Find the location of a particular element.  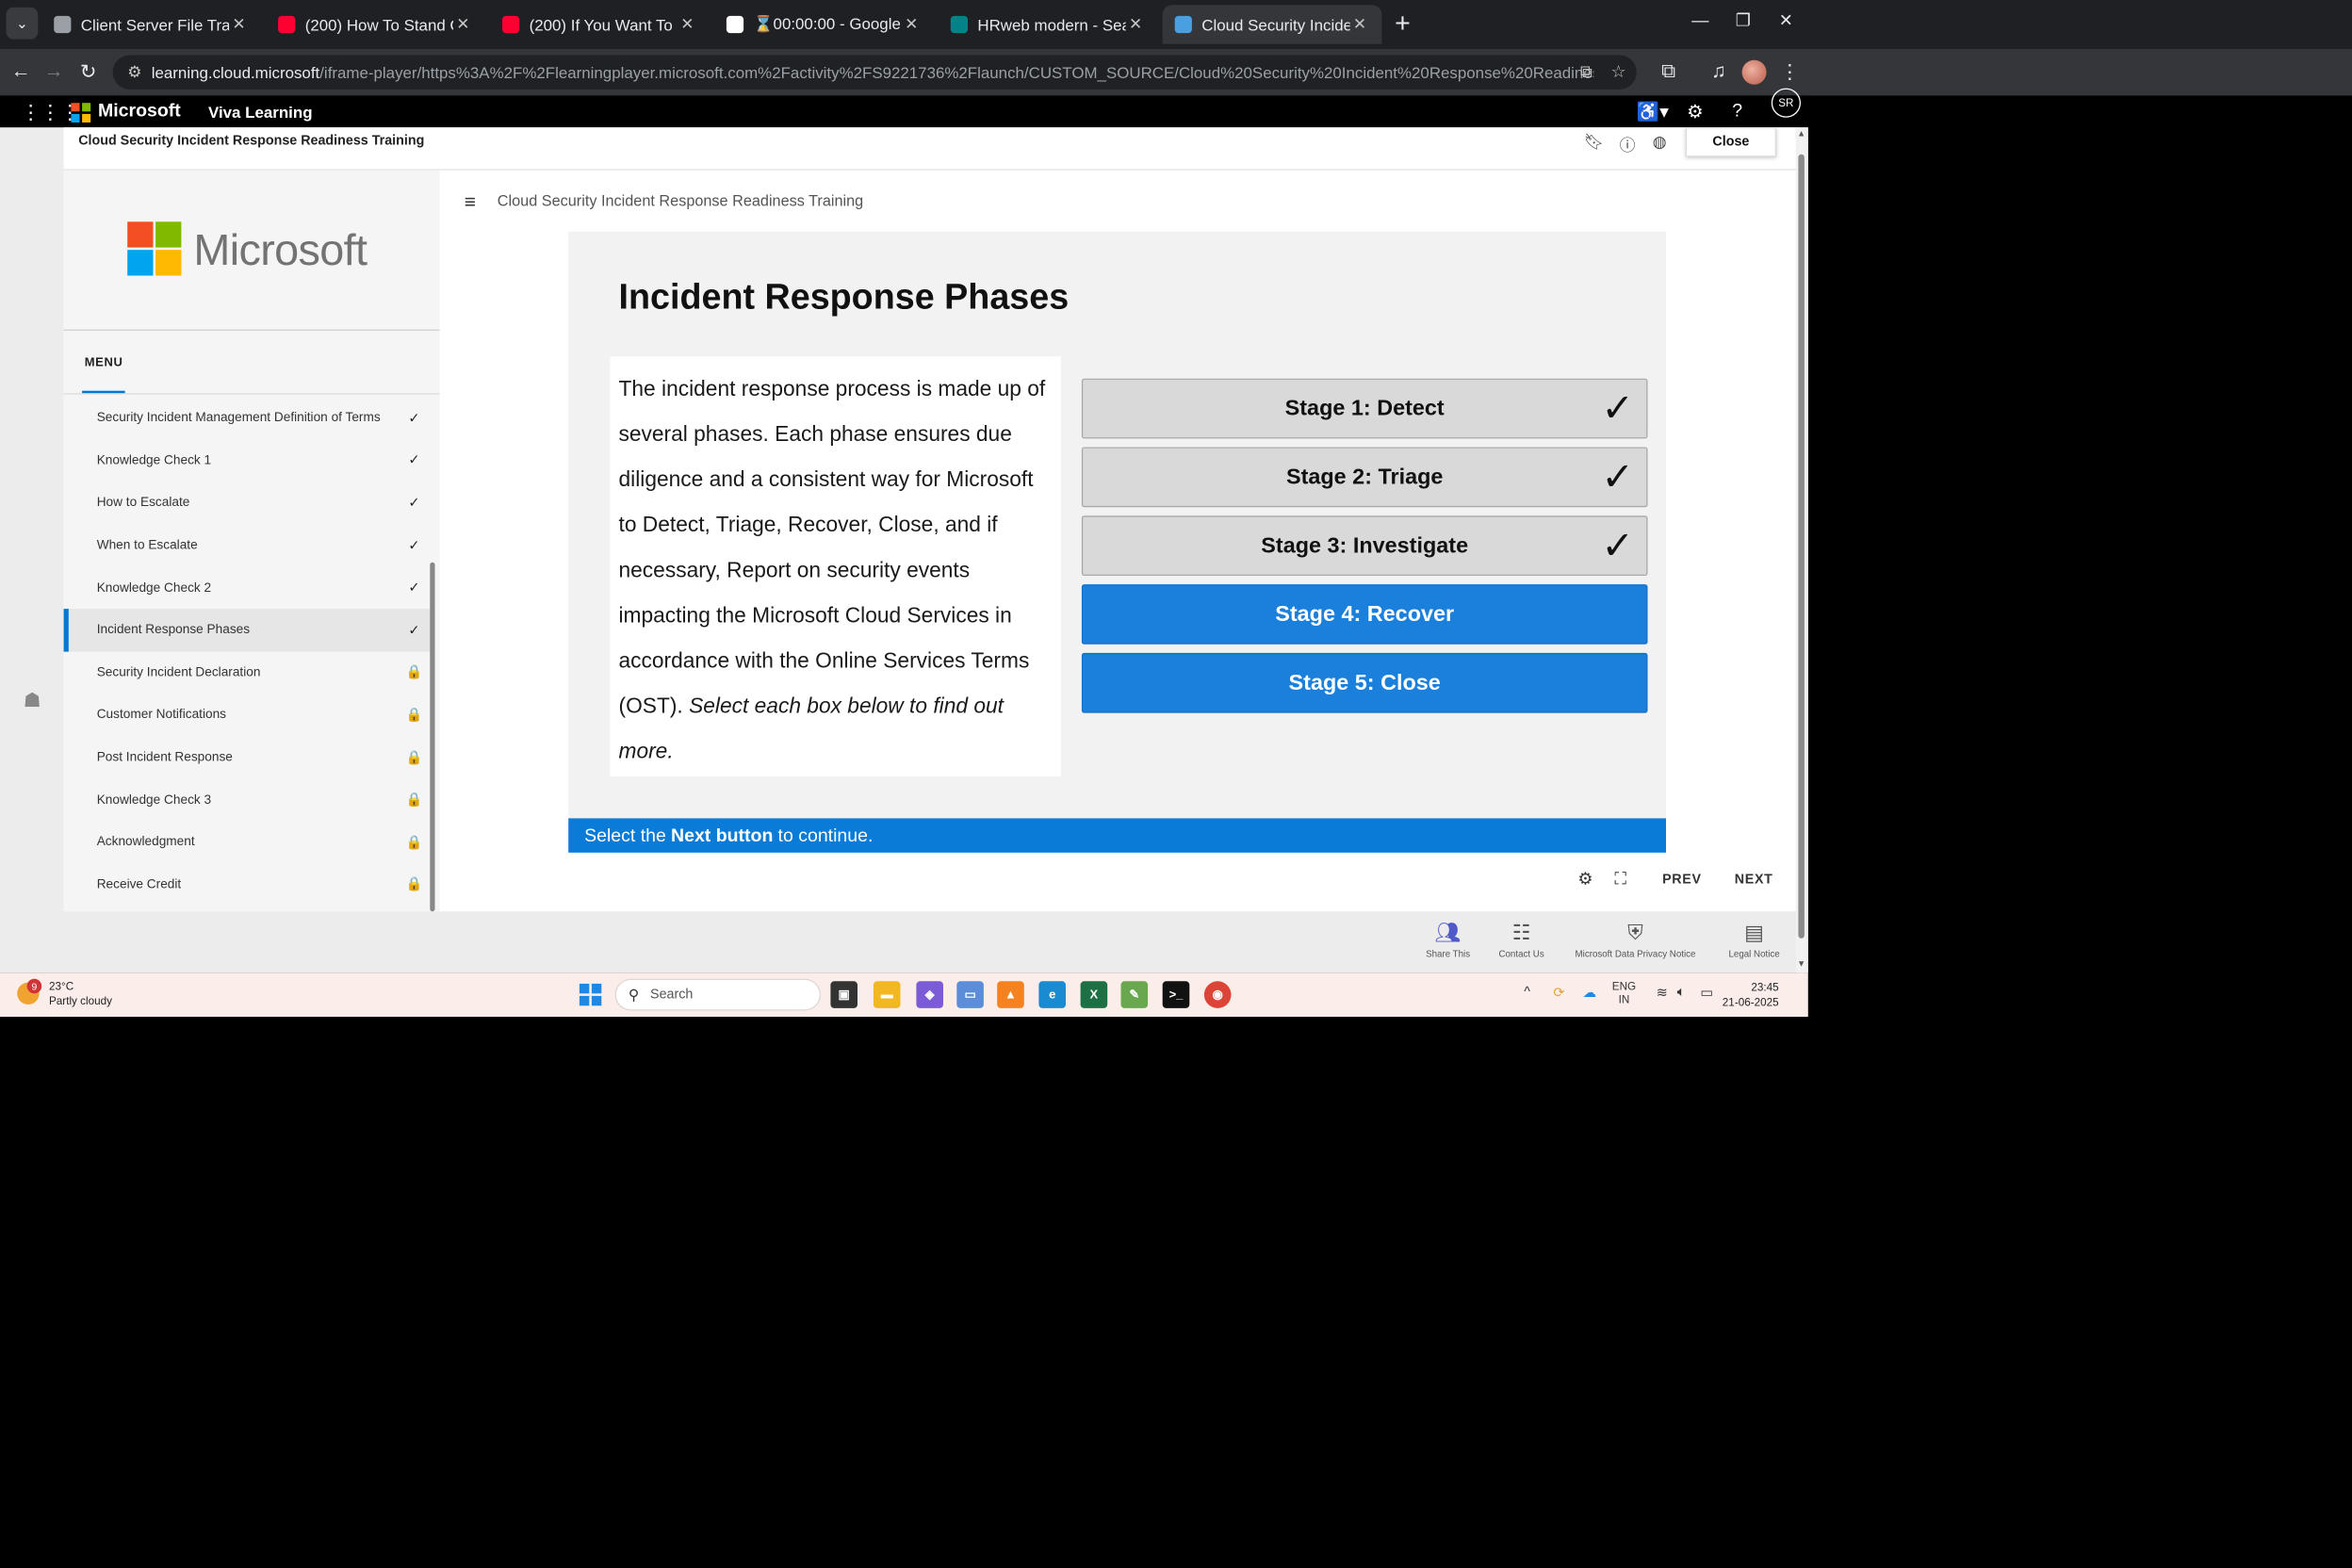

page-scroll-thumb is located at coordinates (1801, 546).